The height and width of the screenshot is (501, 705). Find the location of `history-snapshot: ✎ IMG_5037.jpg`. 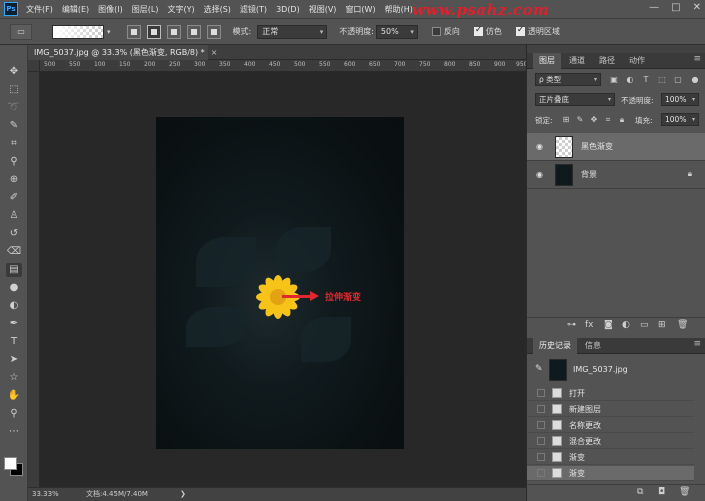

history-snapshot: ✎ IMG_5037.jpg is located at coordinates (616, 370).